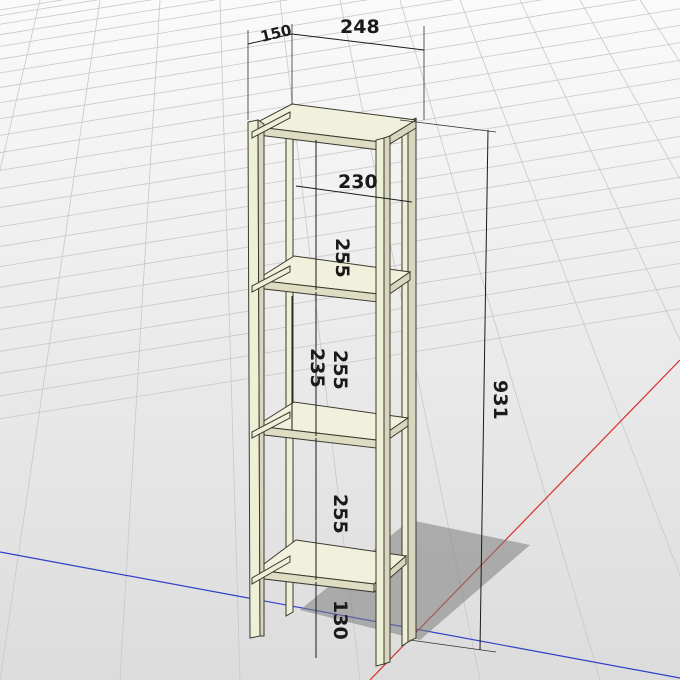  I want to click on inner-width-dimension-label: 230, so click(358, 182).